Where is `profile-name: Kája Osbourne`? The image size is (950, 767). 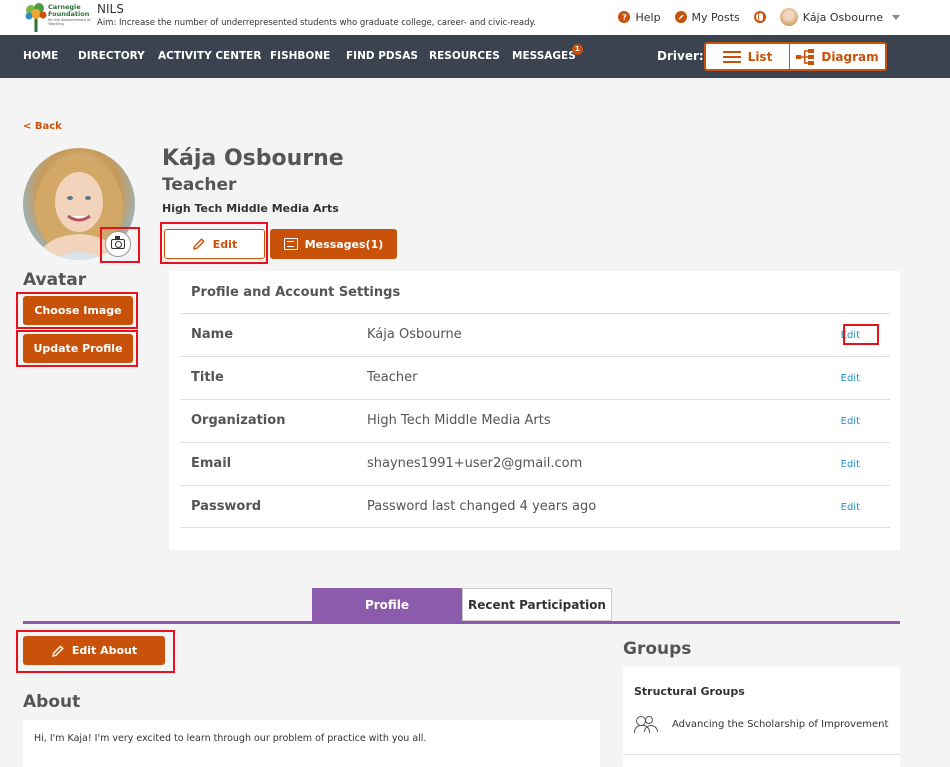
profile-name: Kája Osbourne is located at coordinates (253, 158).